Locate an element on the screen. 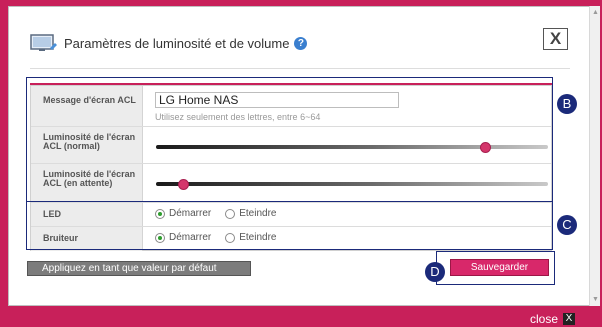 The width and height of the screenshot is (602, 327). dialog-title: Paramètres de luminosité et de volume is located at coordinates (177, 43).